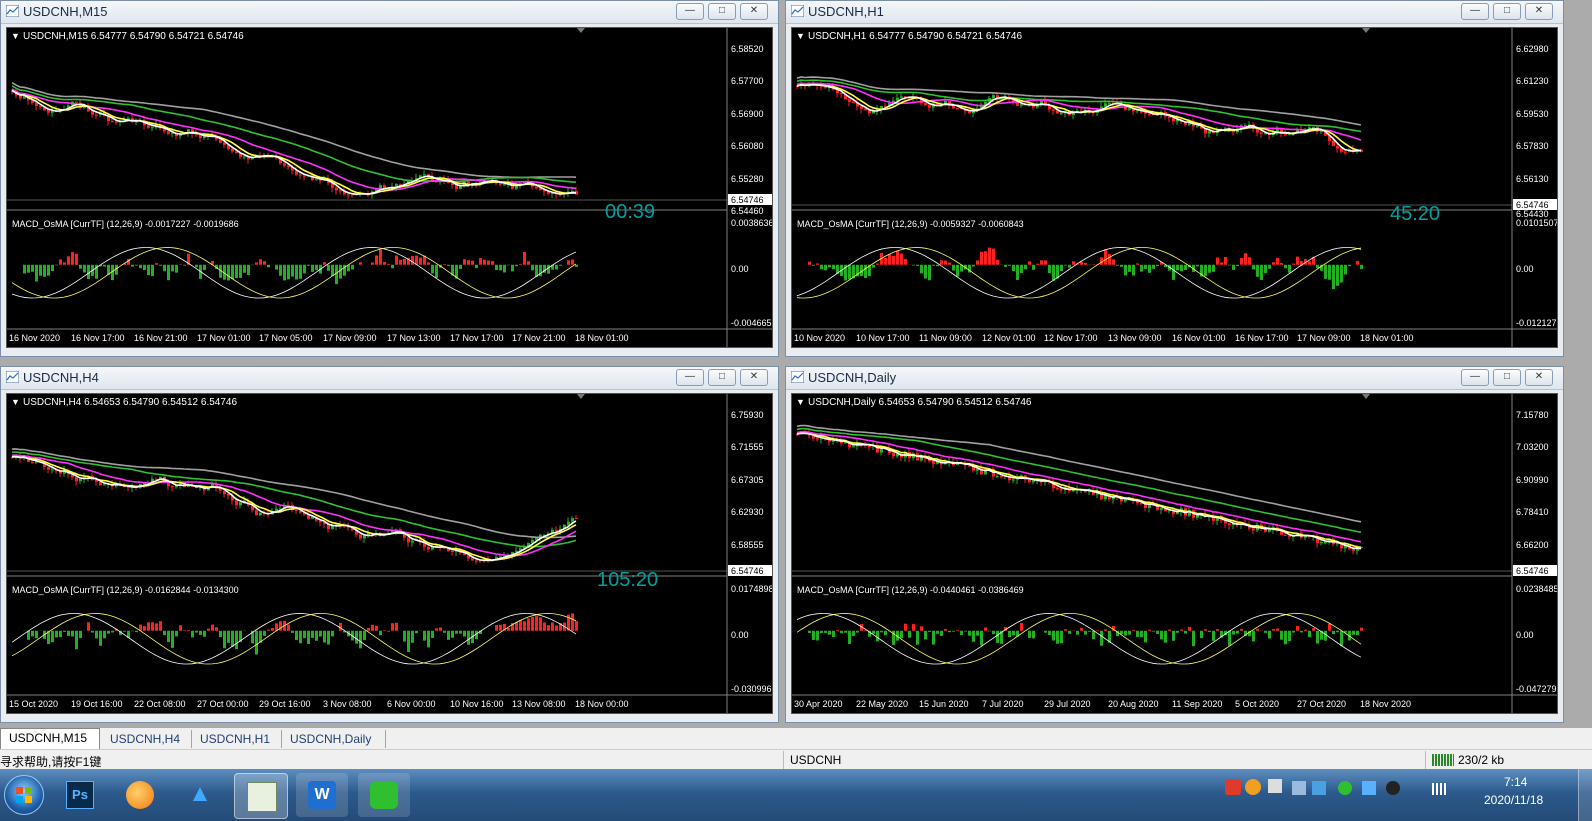  Describe the element at coordinates (1440, 789) in the screenshot. I see `signal-icon` at that location.